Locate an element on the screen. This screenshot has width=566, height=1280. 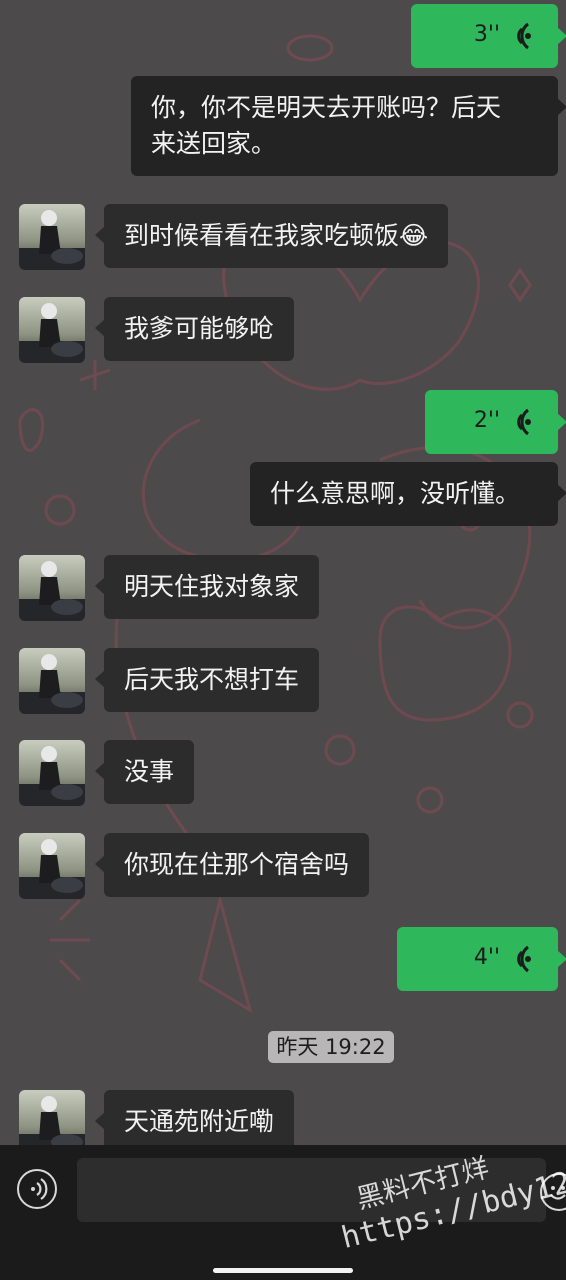
incoming-message: 天通苑附近嘞 is located at coordinates (194, 1117).